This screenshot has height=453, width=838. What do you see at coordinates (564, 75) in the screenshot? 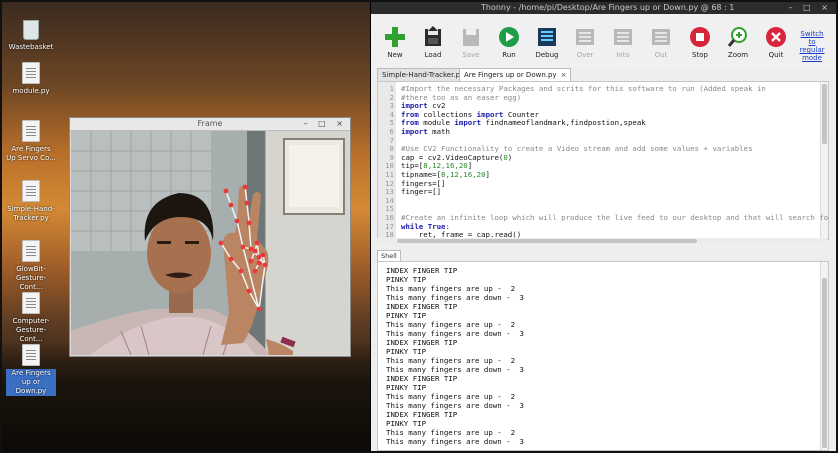
I see `close-tab-icon: ×` at bounding box center [564, 75].